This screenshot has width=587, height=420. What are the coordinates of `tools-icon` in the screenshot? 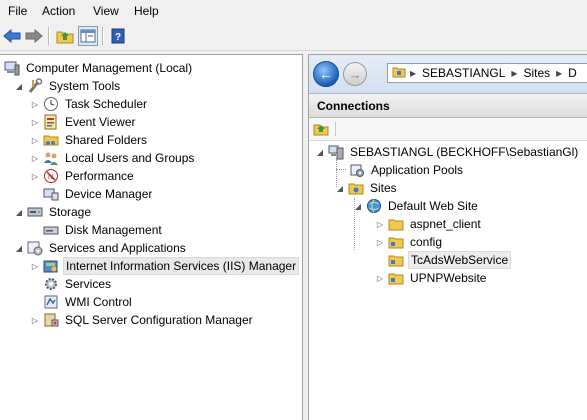 It's located at (35, 86).